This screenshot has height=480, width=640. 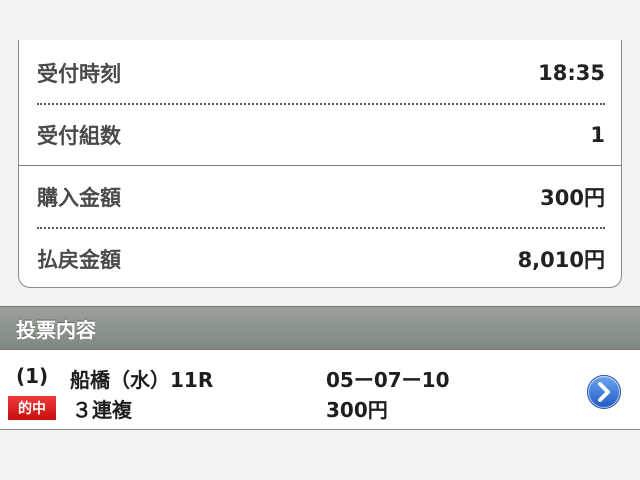 What do you see at coordinates (320, 455) in the screenshot?
I see `bottom-area` at bounding box center [320, 455].